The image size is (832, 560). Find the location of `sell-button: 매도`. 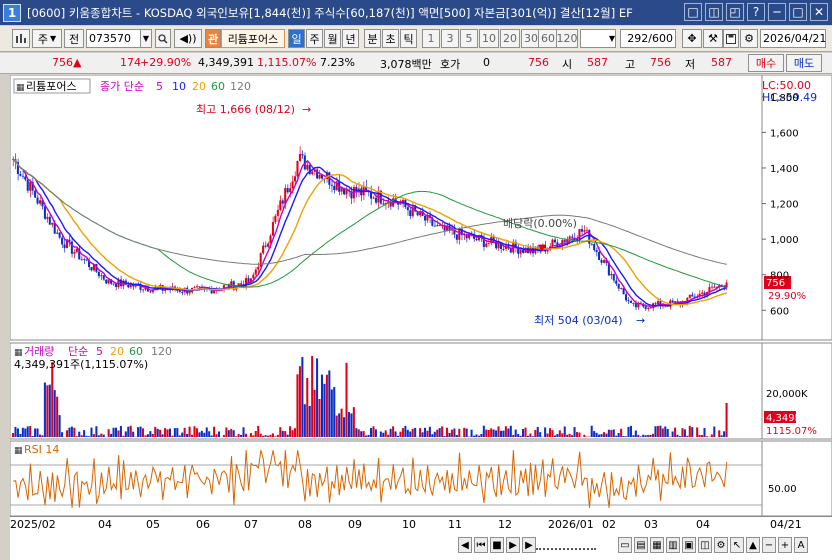

sell-button: 매도 is located at coordinates (804, 63).